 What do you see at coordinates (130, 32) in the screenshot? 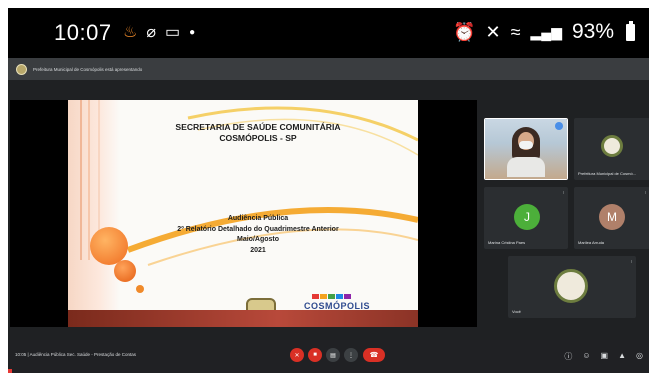
I see `flame-icon: ♨` at bounding box center [130, 32].